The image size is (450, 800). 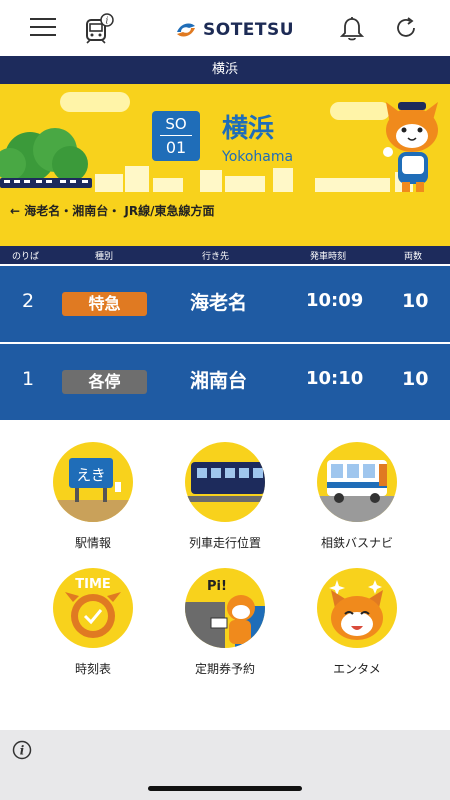 What do you see at coordinates (225, 788) in the screenshot?
I see `home-indicator` at bounding box center [225, 788].